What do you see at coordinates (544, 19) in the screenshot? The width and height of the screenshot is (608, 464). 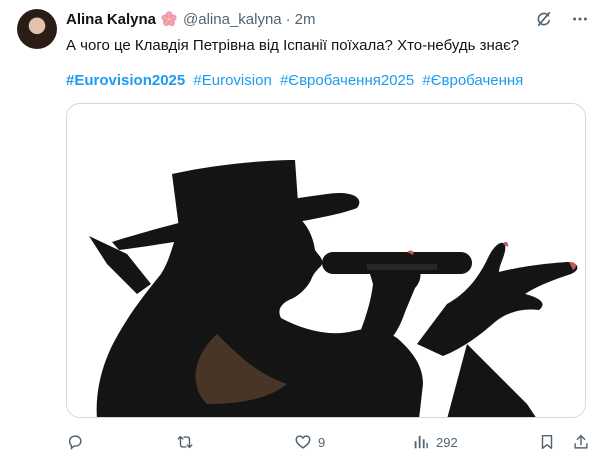 I see `grok-icon` at bounding box center [544, 19].